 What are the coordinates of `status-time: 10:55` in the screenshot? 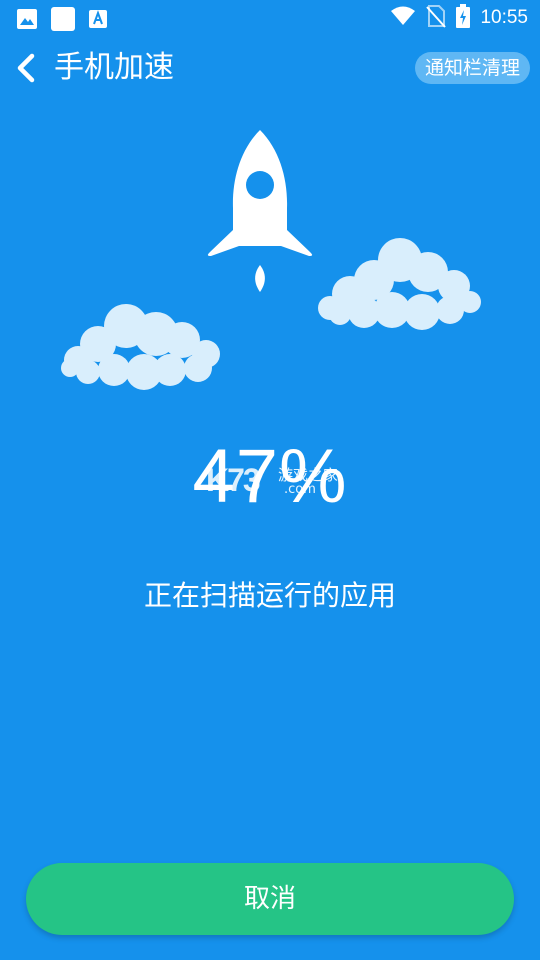 It's located at (504, 17).